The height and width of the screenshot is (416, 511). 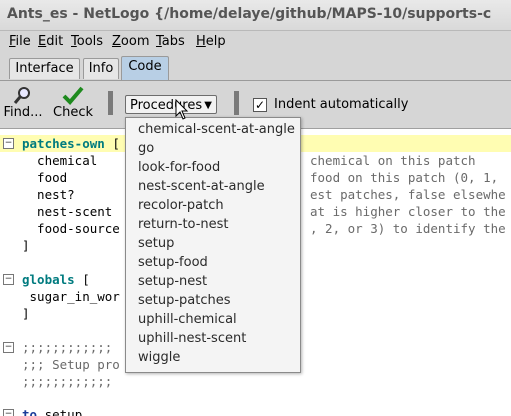 What do you see at coordinates (21, 95) in the screenshot?
I see `magnifier-icon` at bounding box center [21, 95].